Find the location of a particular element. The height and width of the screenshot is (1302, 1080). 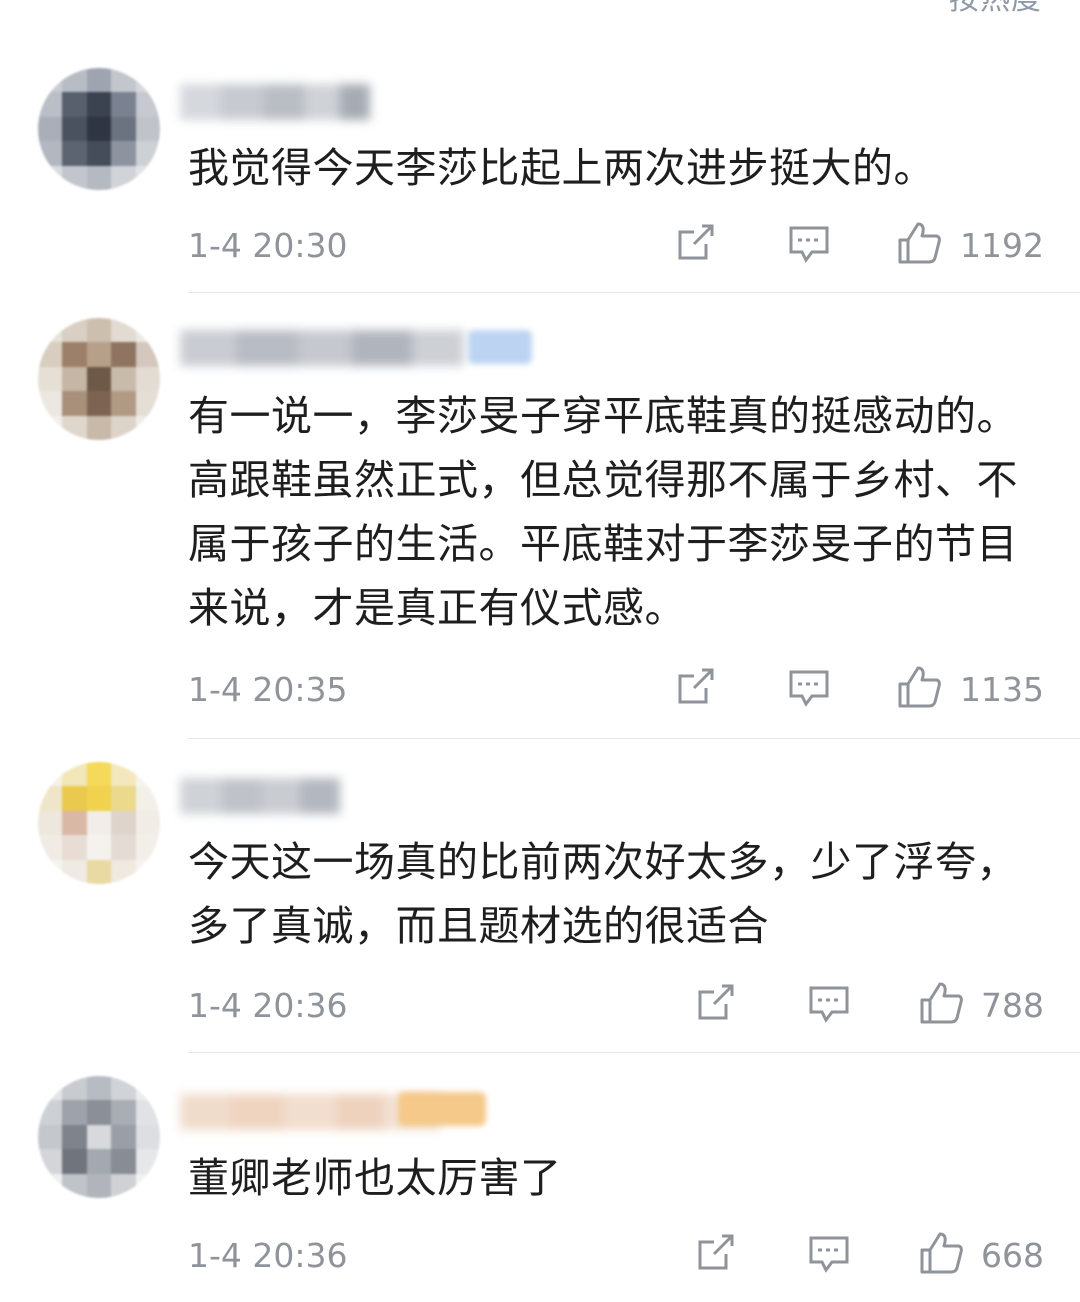

comment-text: 今天这一场真的比前两次好太多，少了浮夸，多了真诚，而且题材选的很适合 is located at coordinates (603, 894).